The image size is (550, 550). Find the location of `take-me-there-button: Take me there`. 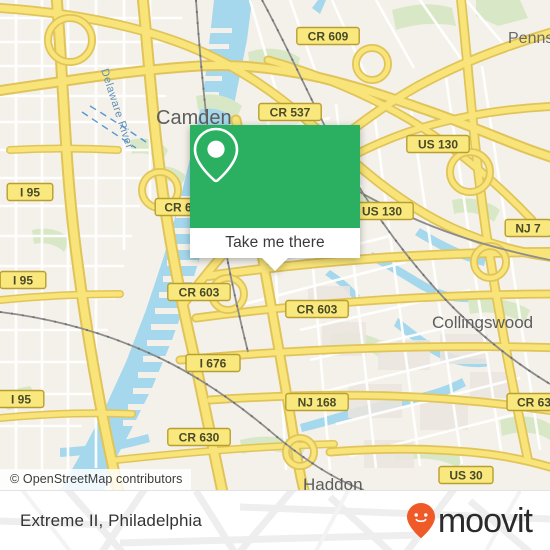

take-me-there-button: Take me there is located at coordinates (275, 243).